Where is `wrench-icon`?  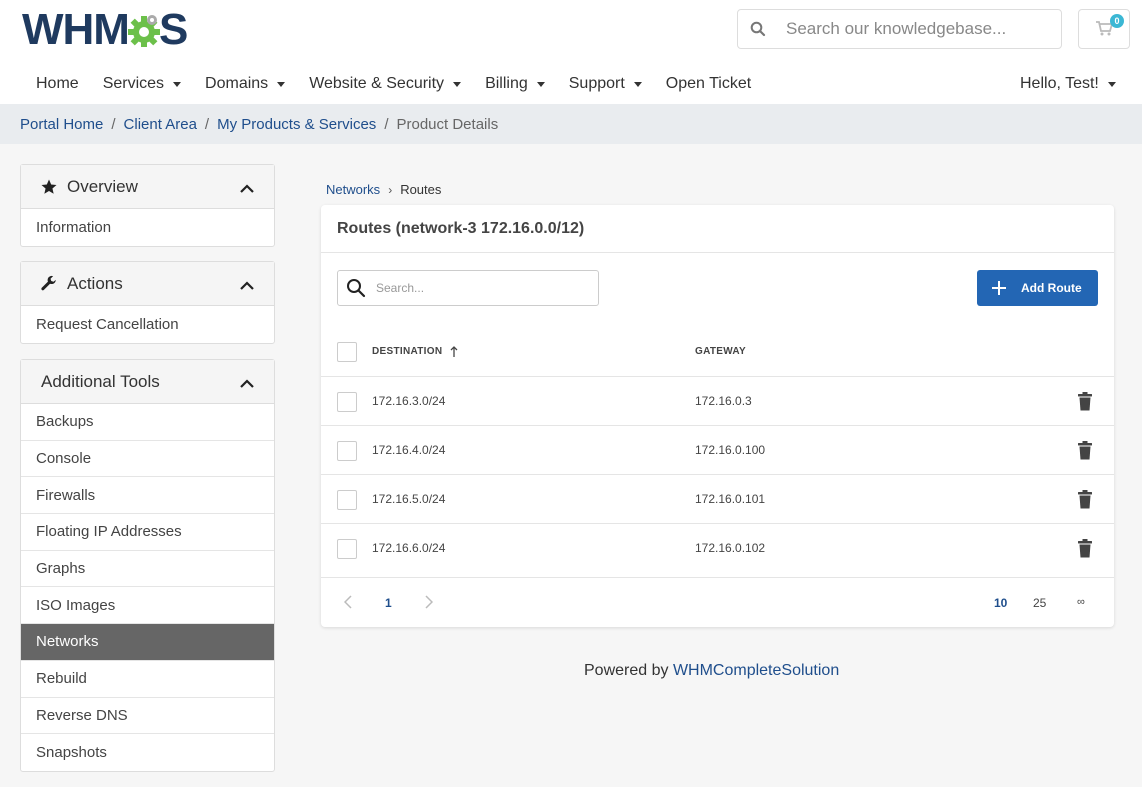
wrench-icon is located at coordinates (49, 284).